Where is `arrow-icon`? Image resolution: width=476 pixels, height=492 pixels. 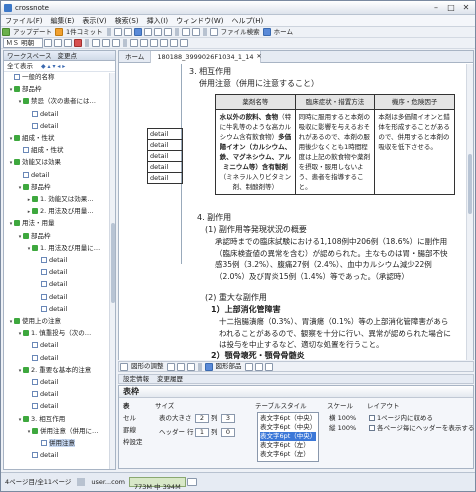 arrow-icon is located at coordinates (268, 366).